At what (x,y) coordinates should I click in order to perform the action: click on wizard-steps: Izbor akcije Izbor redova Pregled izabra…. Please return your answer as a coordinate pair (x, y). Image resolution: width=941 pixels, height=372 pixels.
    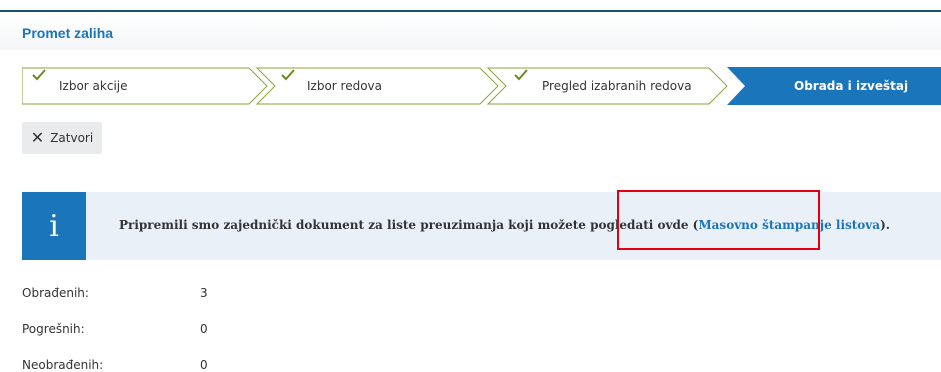
    Looking at the image, I should click on (481, 86).